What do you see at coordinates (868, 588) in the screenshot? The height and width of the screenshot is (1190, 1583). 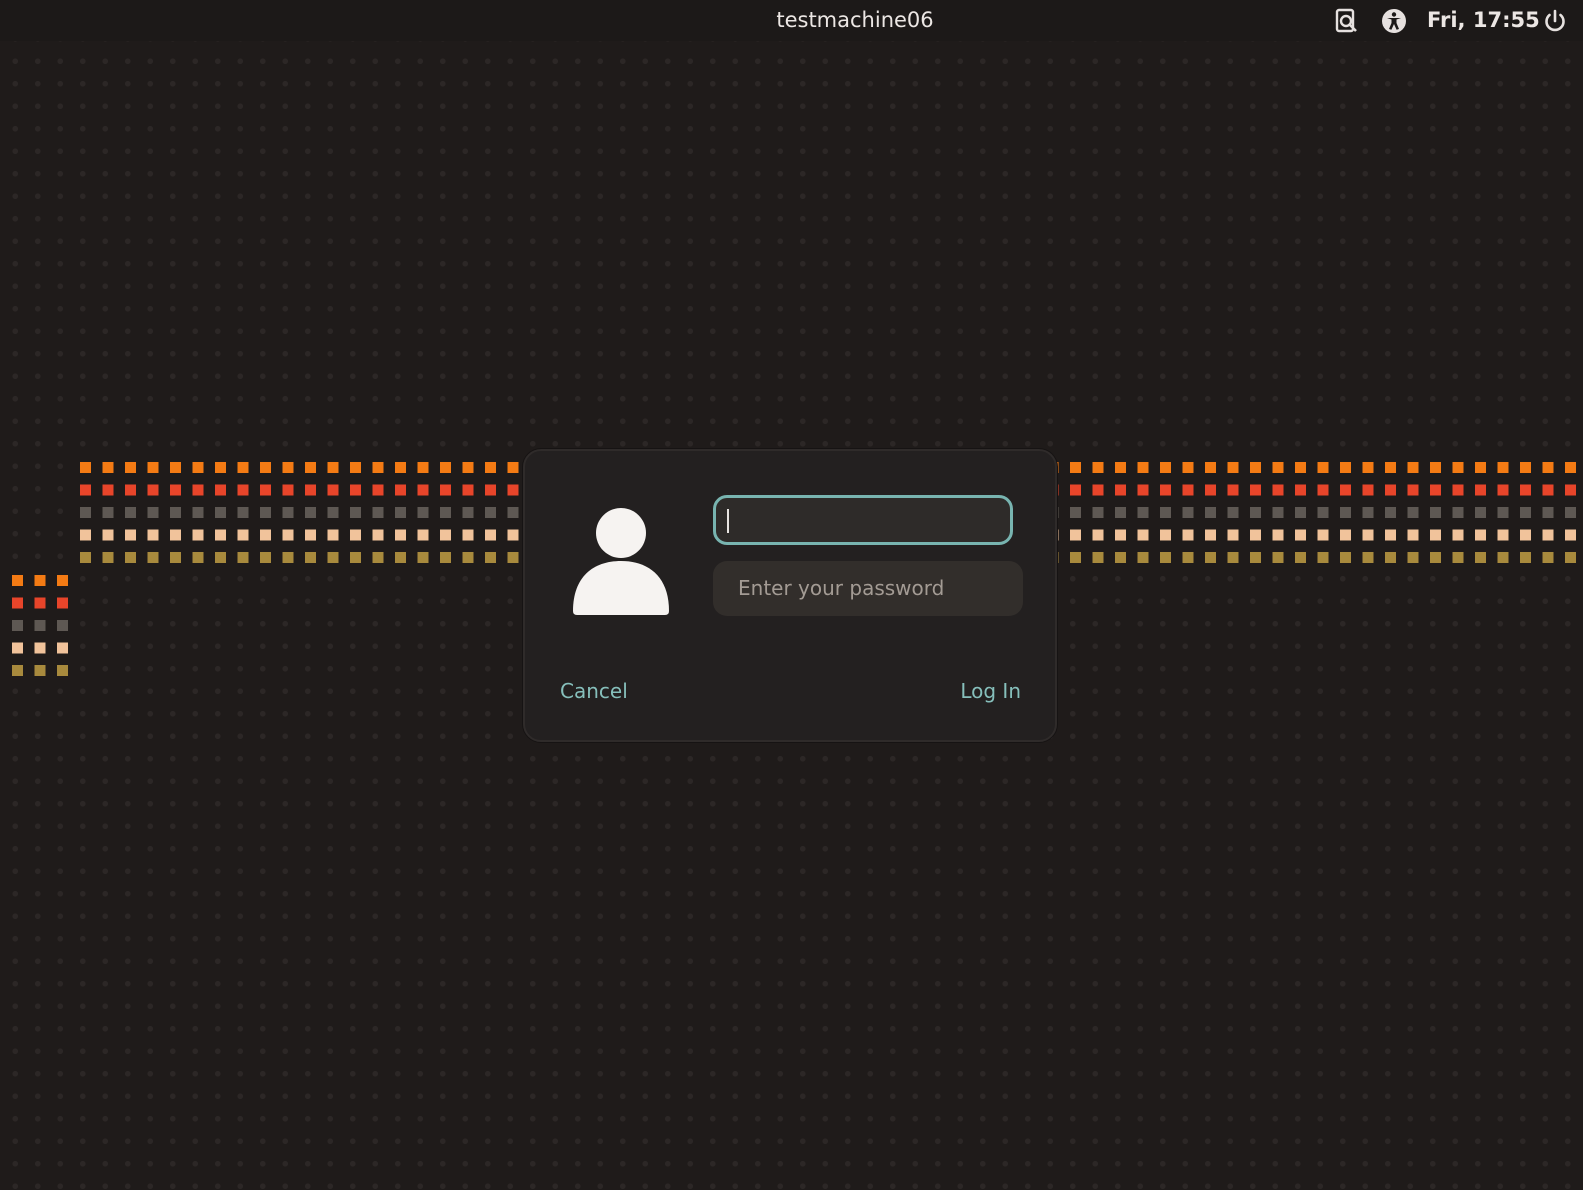 I see `password-input: Enter your password` at bounding box center [868, 588].